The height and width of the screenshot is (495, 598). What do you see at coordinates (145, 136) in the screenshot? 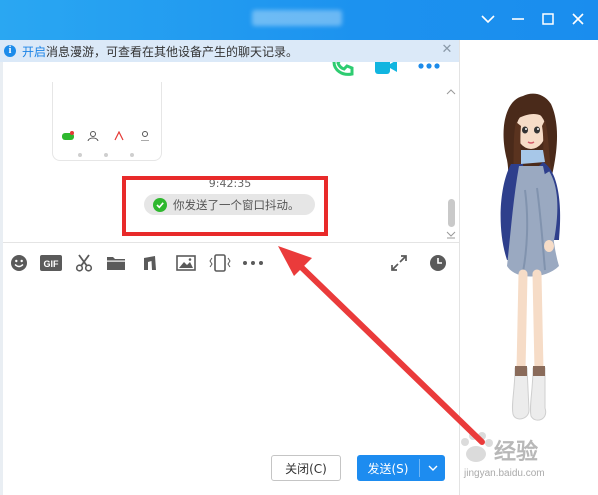
I see `me-tab-icon` at bounding box center [145, 136].